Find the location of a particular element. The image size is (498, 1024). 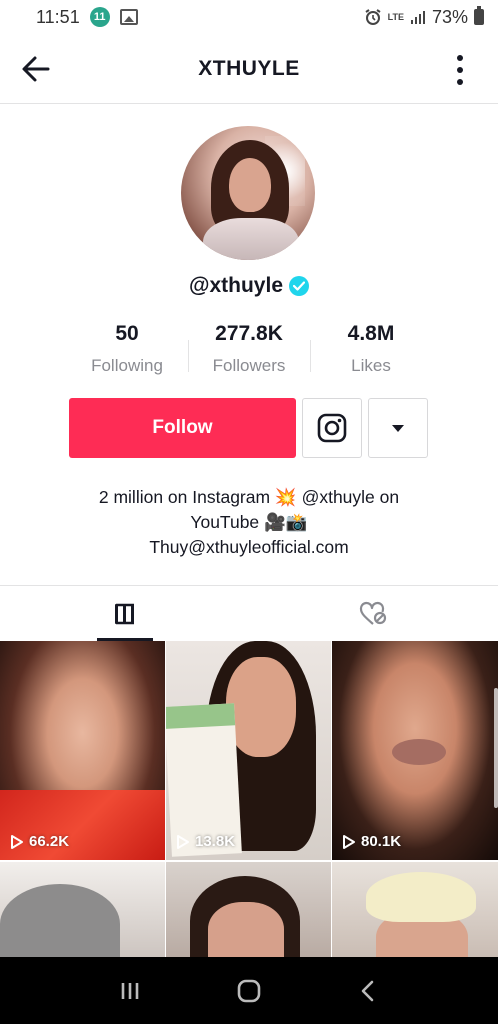

stat-following: 50 Following is located at coordinates (127, 349).